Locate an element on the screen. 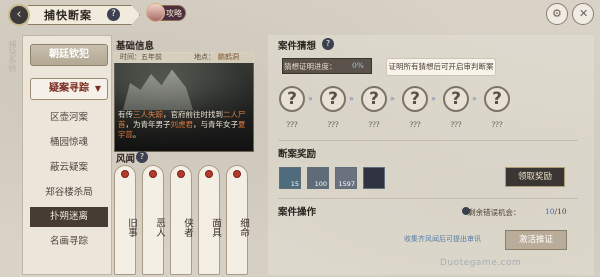 The image size is (600, 277). settings-button: ⚙ is located at coordinates (557, 14).